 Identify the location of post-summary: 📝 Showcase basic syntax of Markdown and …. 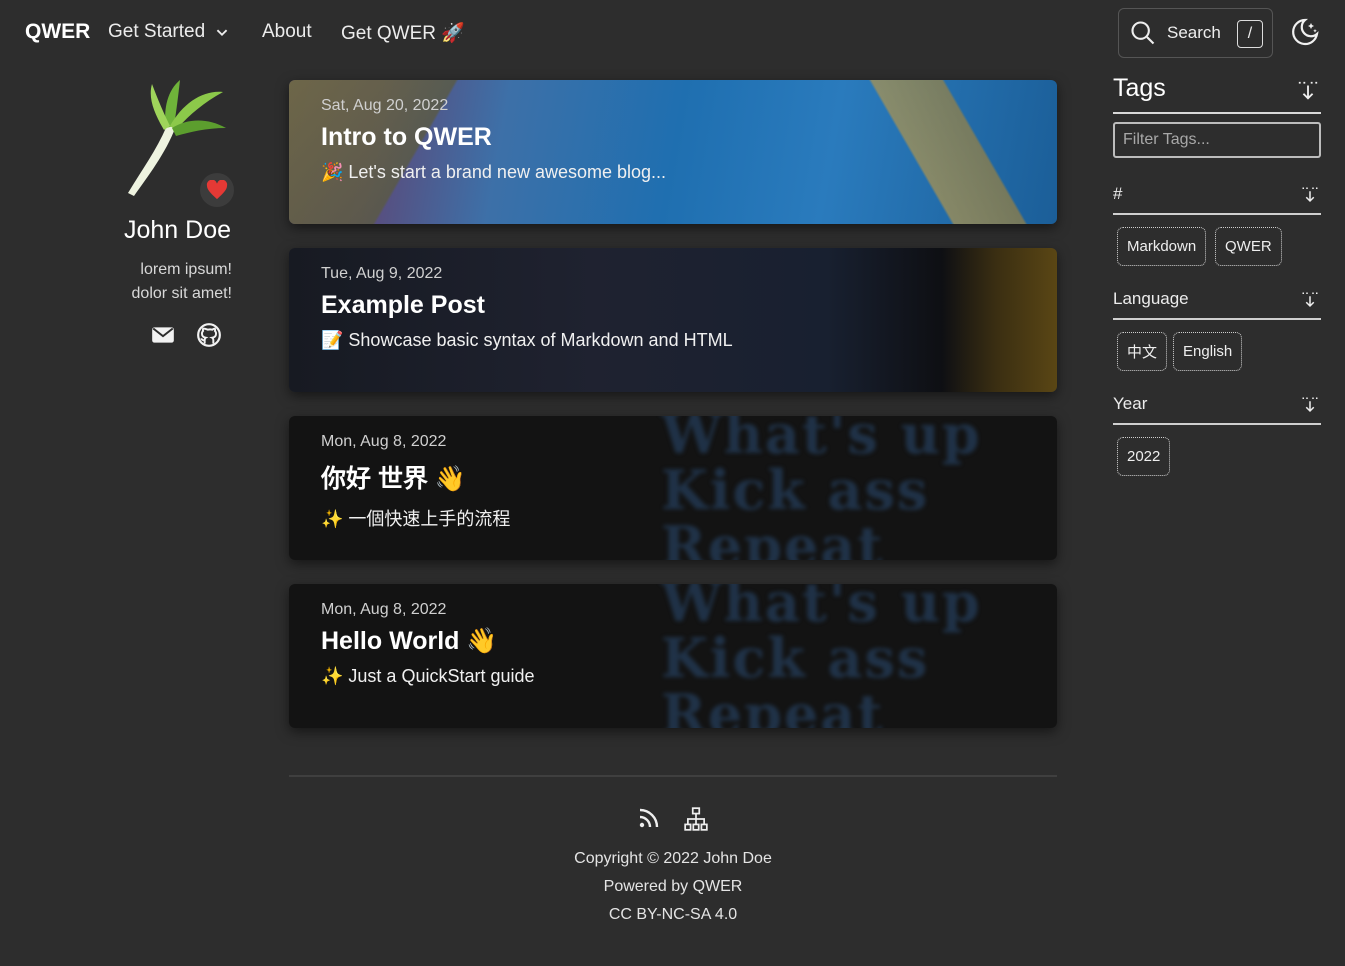
(527, 340).